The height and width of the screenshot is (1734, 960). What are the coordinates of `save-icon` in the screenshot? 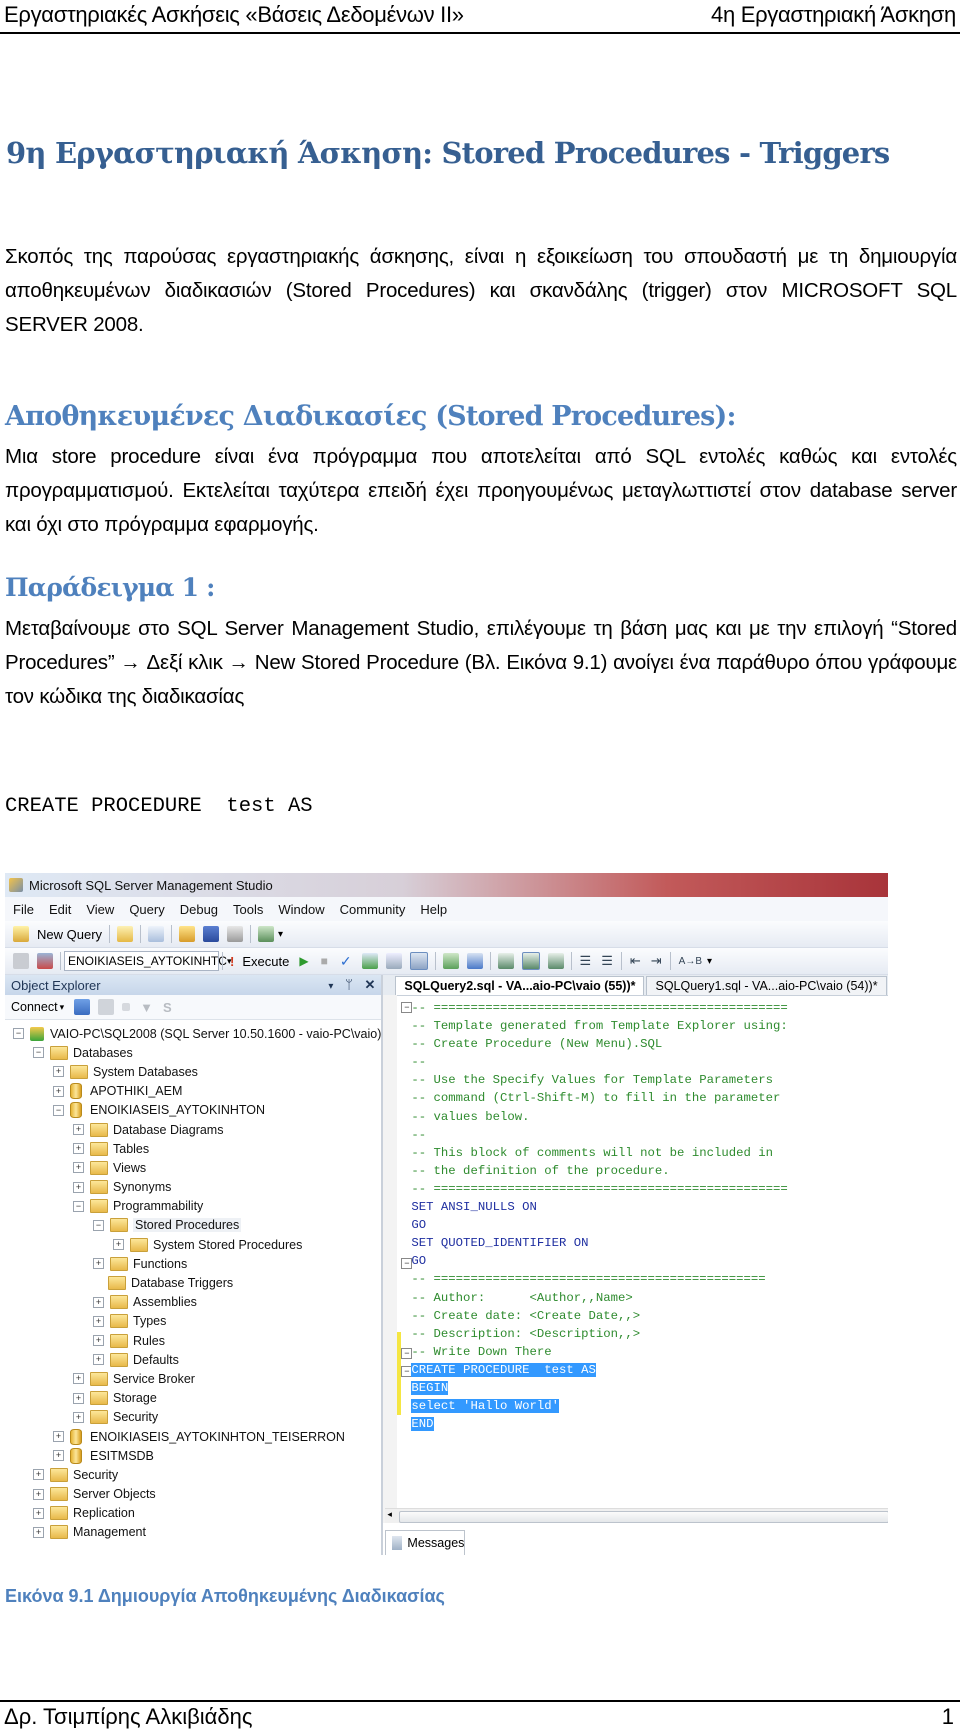 It's located at (211, 934).